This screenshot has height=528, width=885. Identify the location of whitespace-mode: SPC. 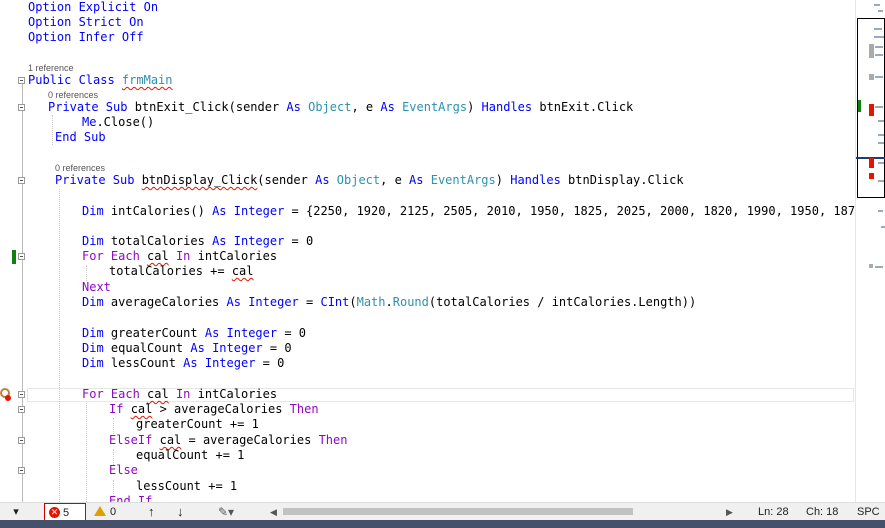
(868, 512).